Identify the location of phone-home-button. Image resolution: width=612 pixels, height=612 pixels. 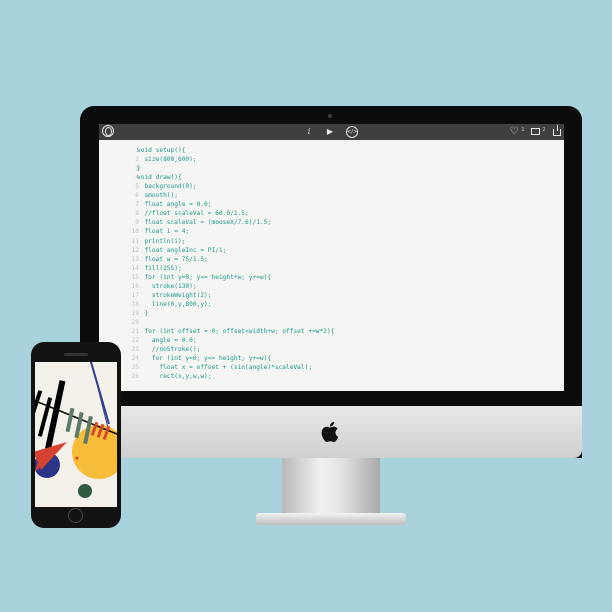
(75, 515).